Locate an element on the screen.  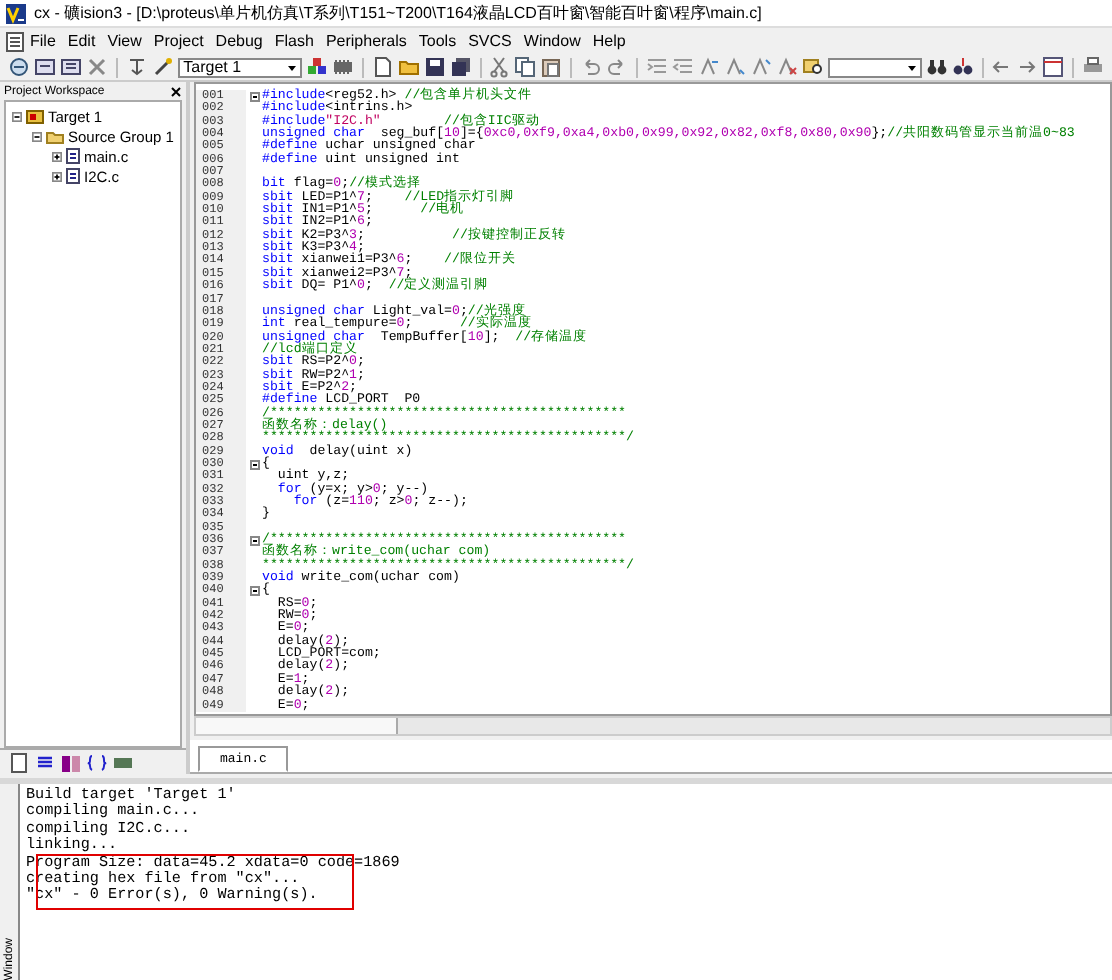
menu-item: Debug is located at coordinates (239, 41).